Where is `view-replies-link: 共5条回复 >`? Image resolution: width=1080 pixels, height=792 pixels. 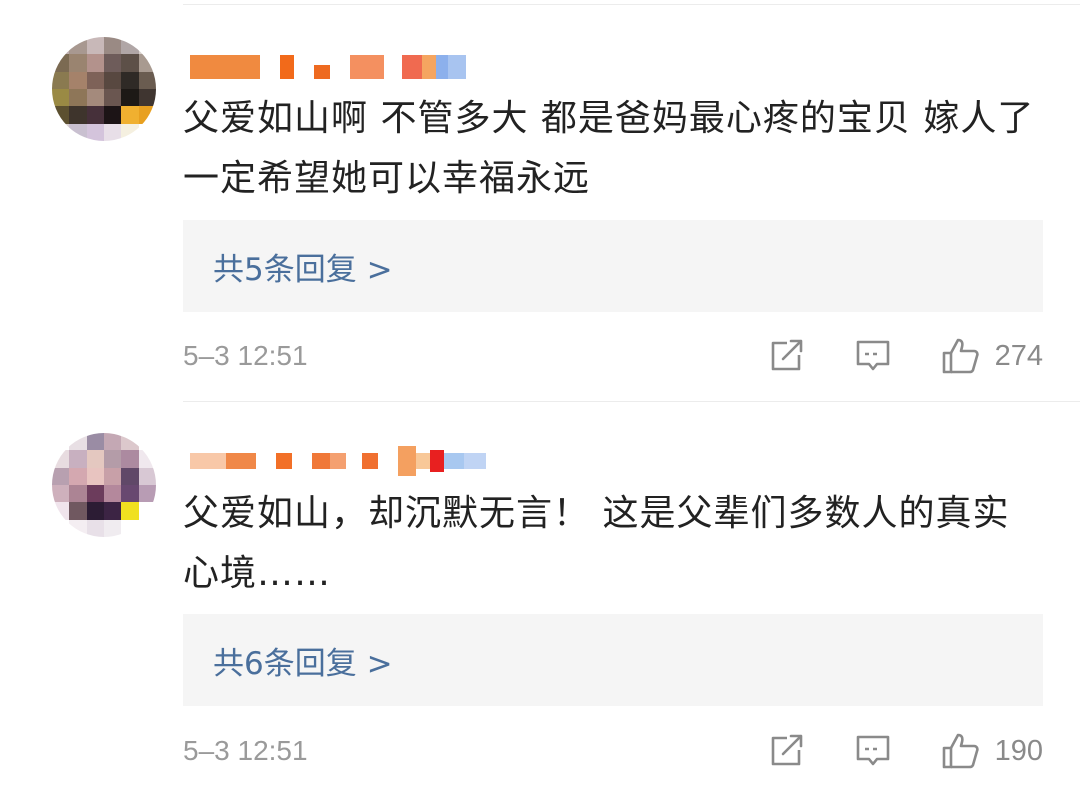 view-replies-link: 共5条回复 > is located at coordinates (303, 266).